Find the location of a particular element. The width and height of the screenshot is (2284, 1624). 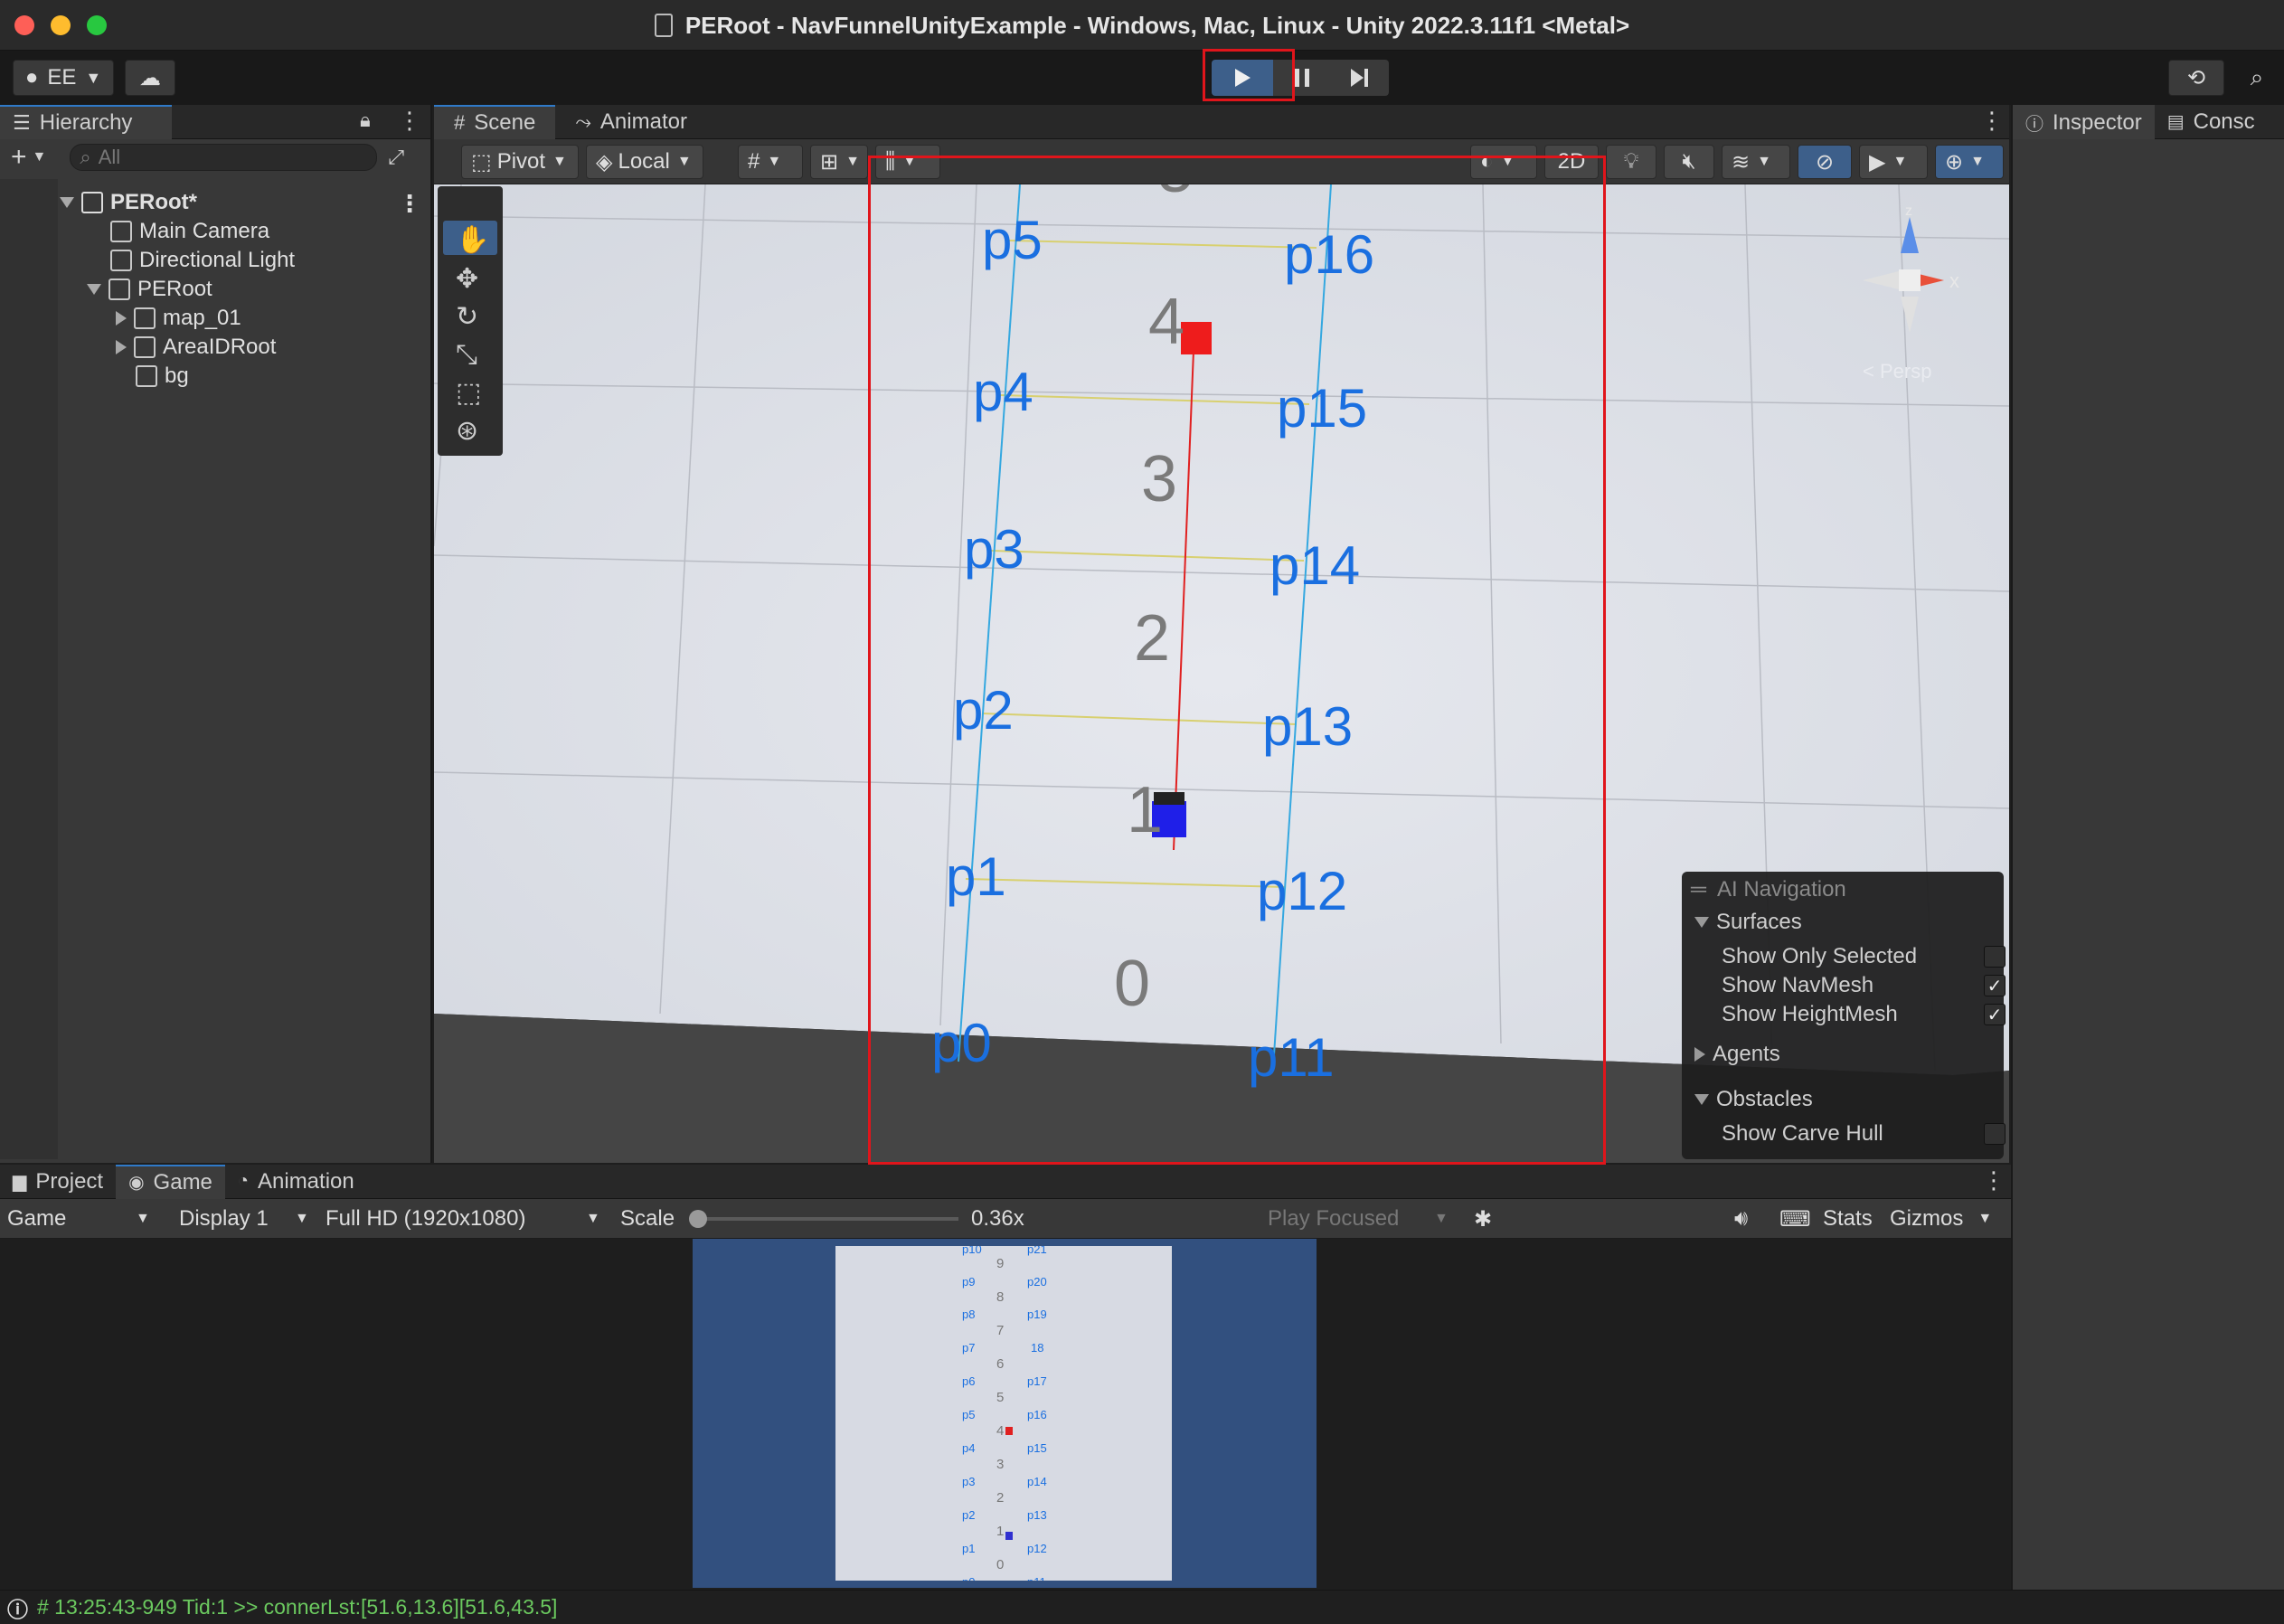

inspector-panel: ⓘ Inspector ▤ Consc is located at coordinates (2147, 864).